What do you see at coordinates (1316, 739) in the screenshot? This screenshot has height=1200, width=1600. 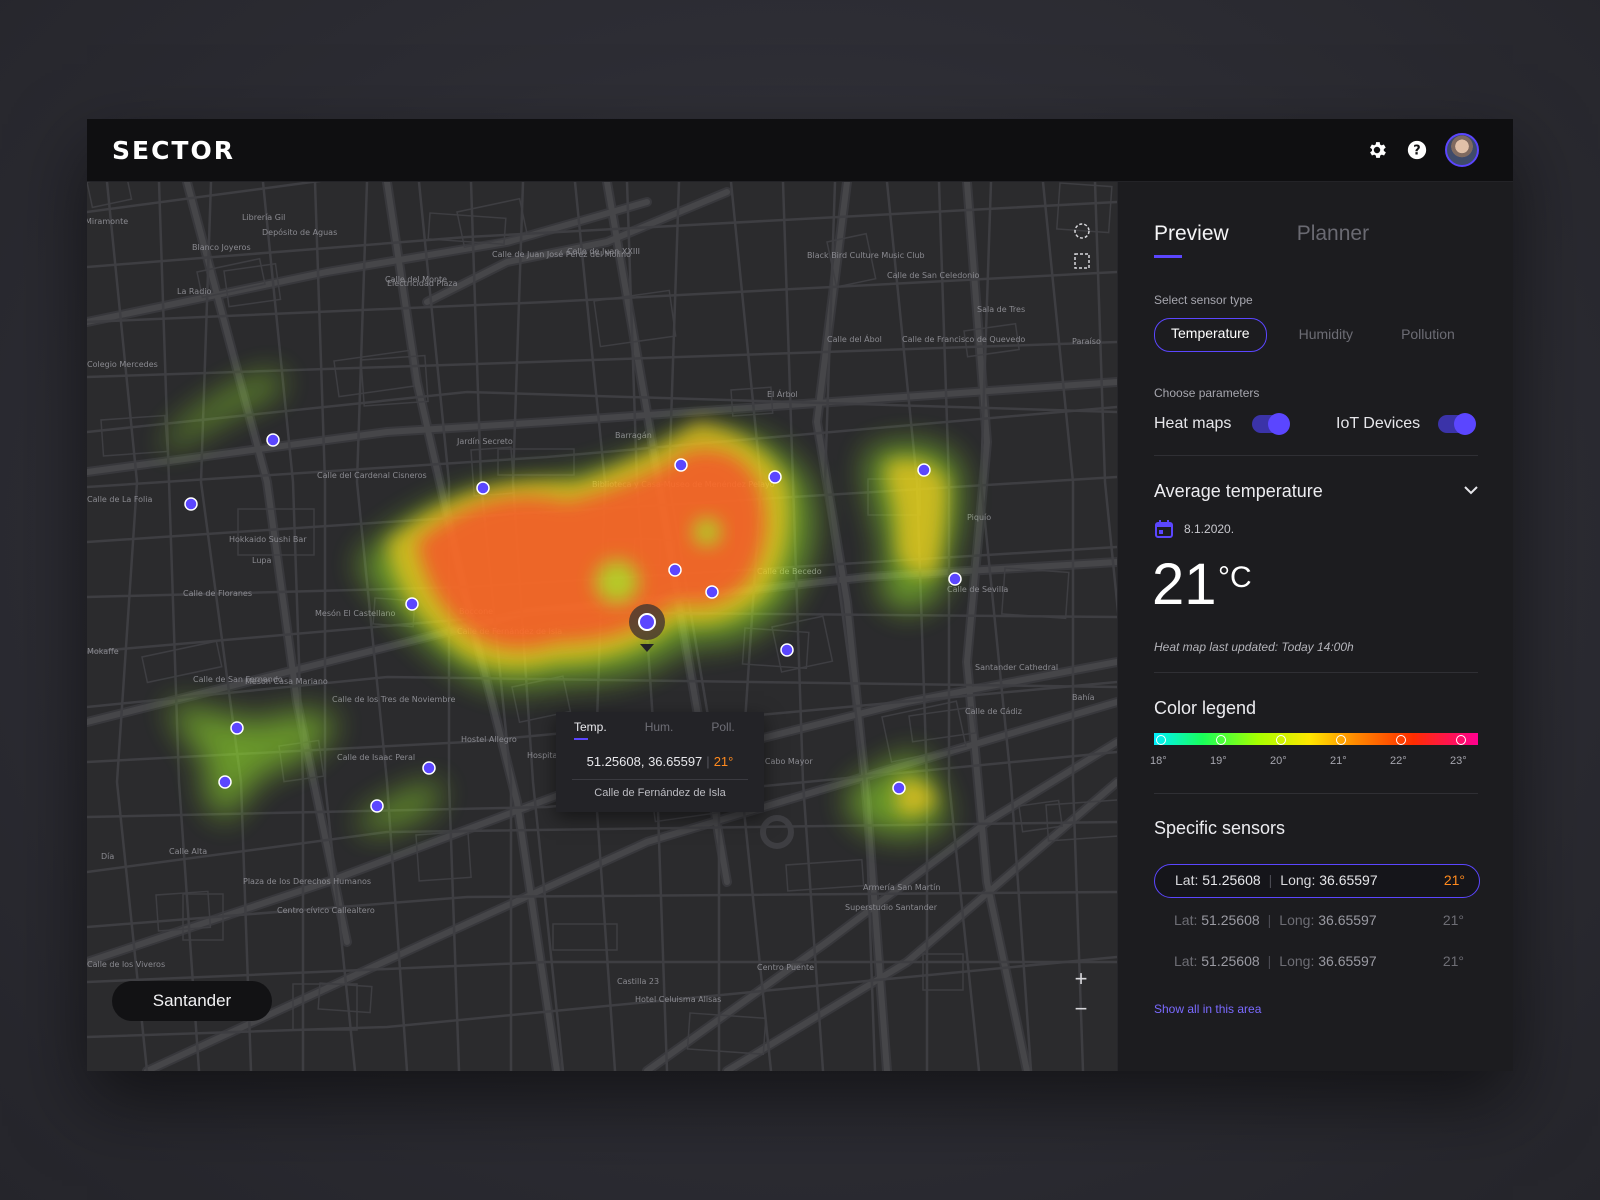 I see `color-legend-bar` at bounding box center [1316, 739].